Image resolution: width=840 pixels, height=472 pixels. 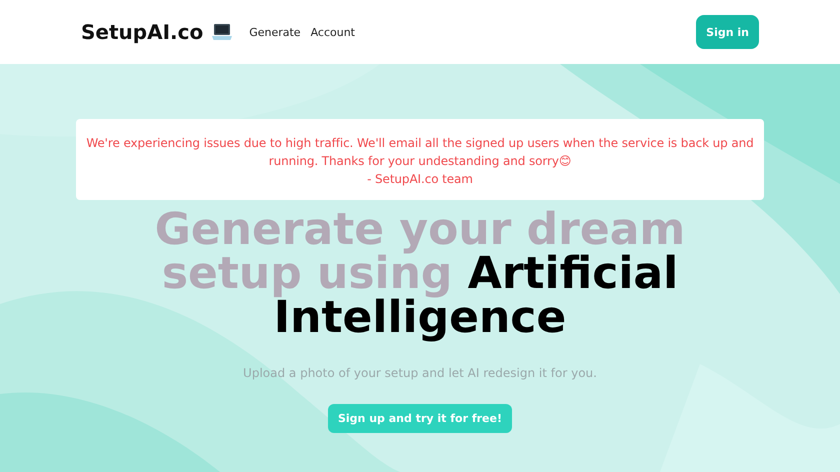 What do you see at coordinates (420, 179) in the screenshot?
I see `notice-text: - SetupAI.co team` at bounding box center [420, 179].